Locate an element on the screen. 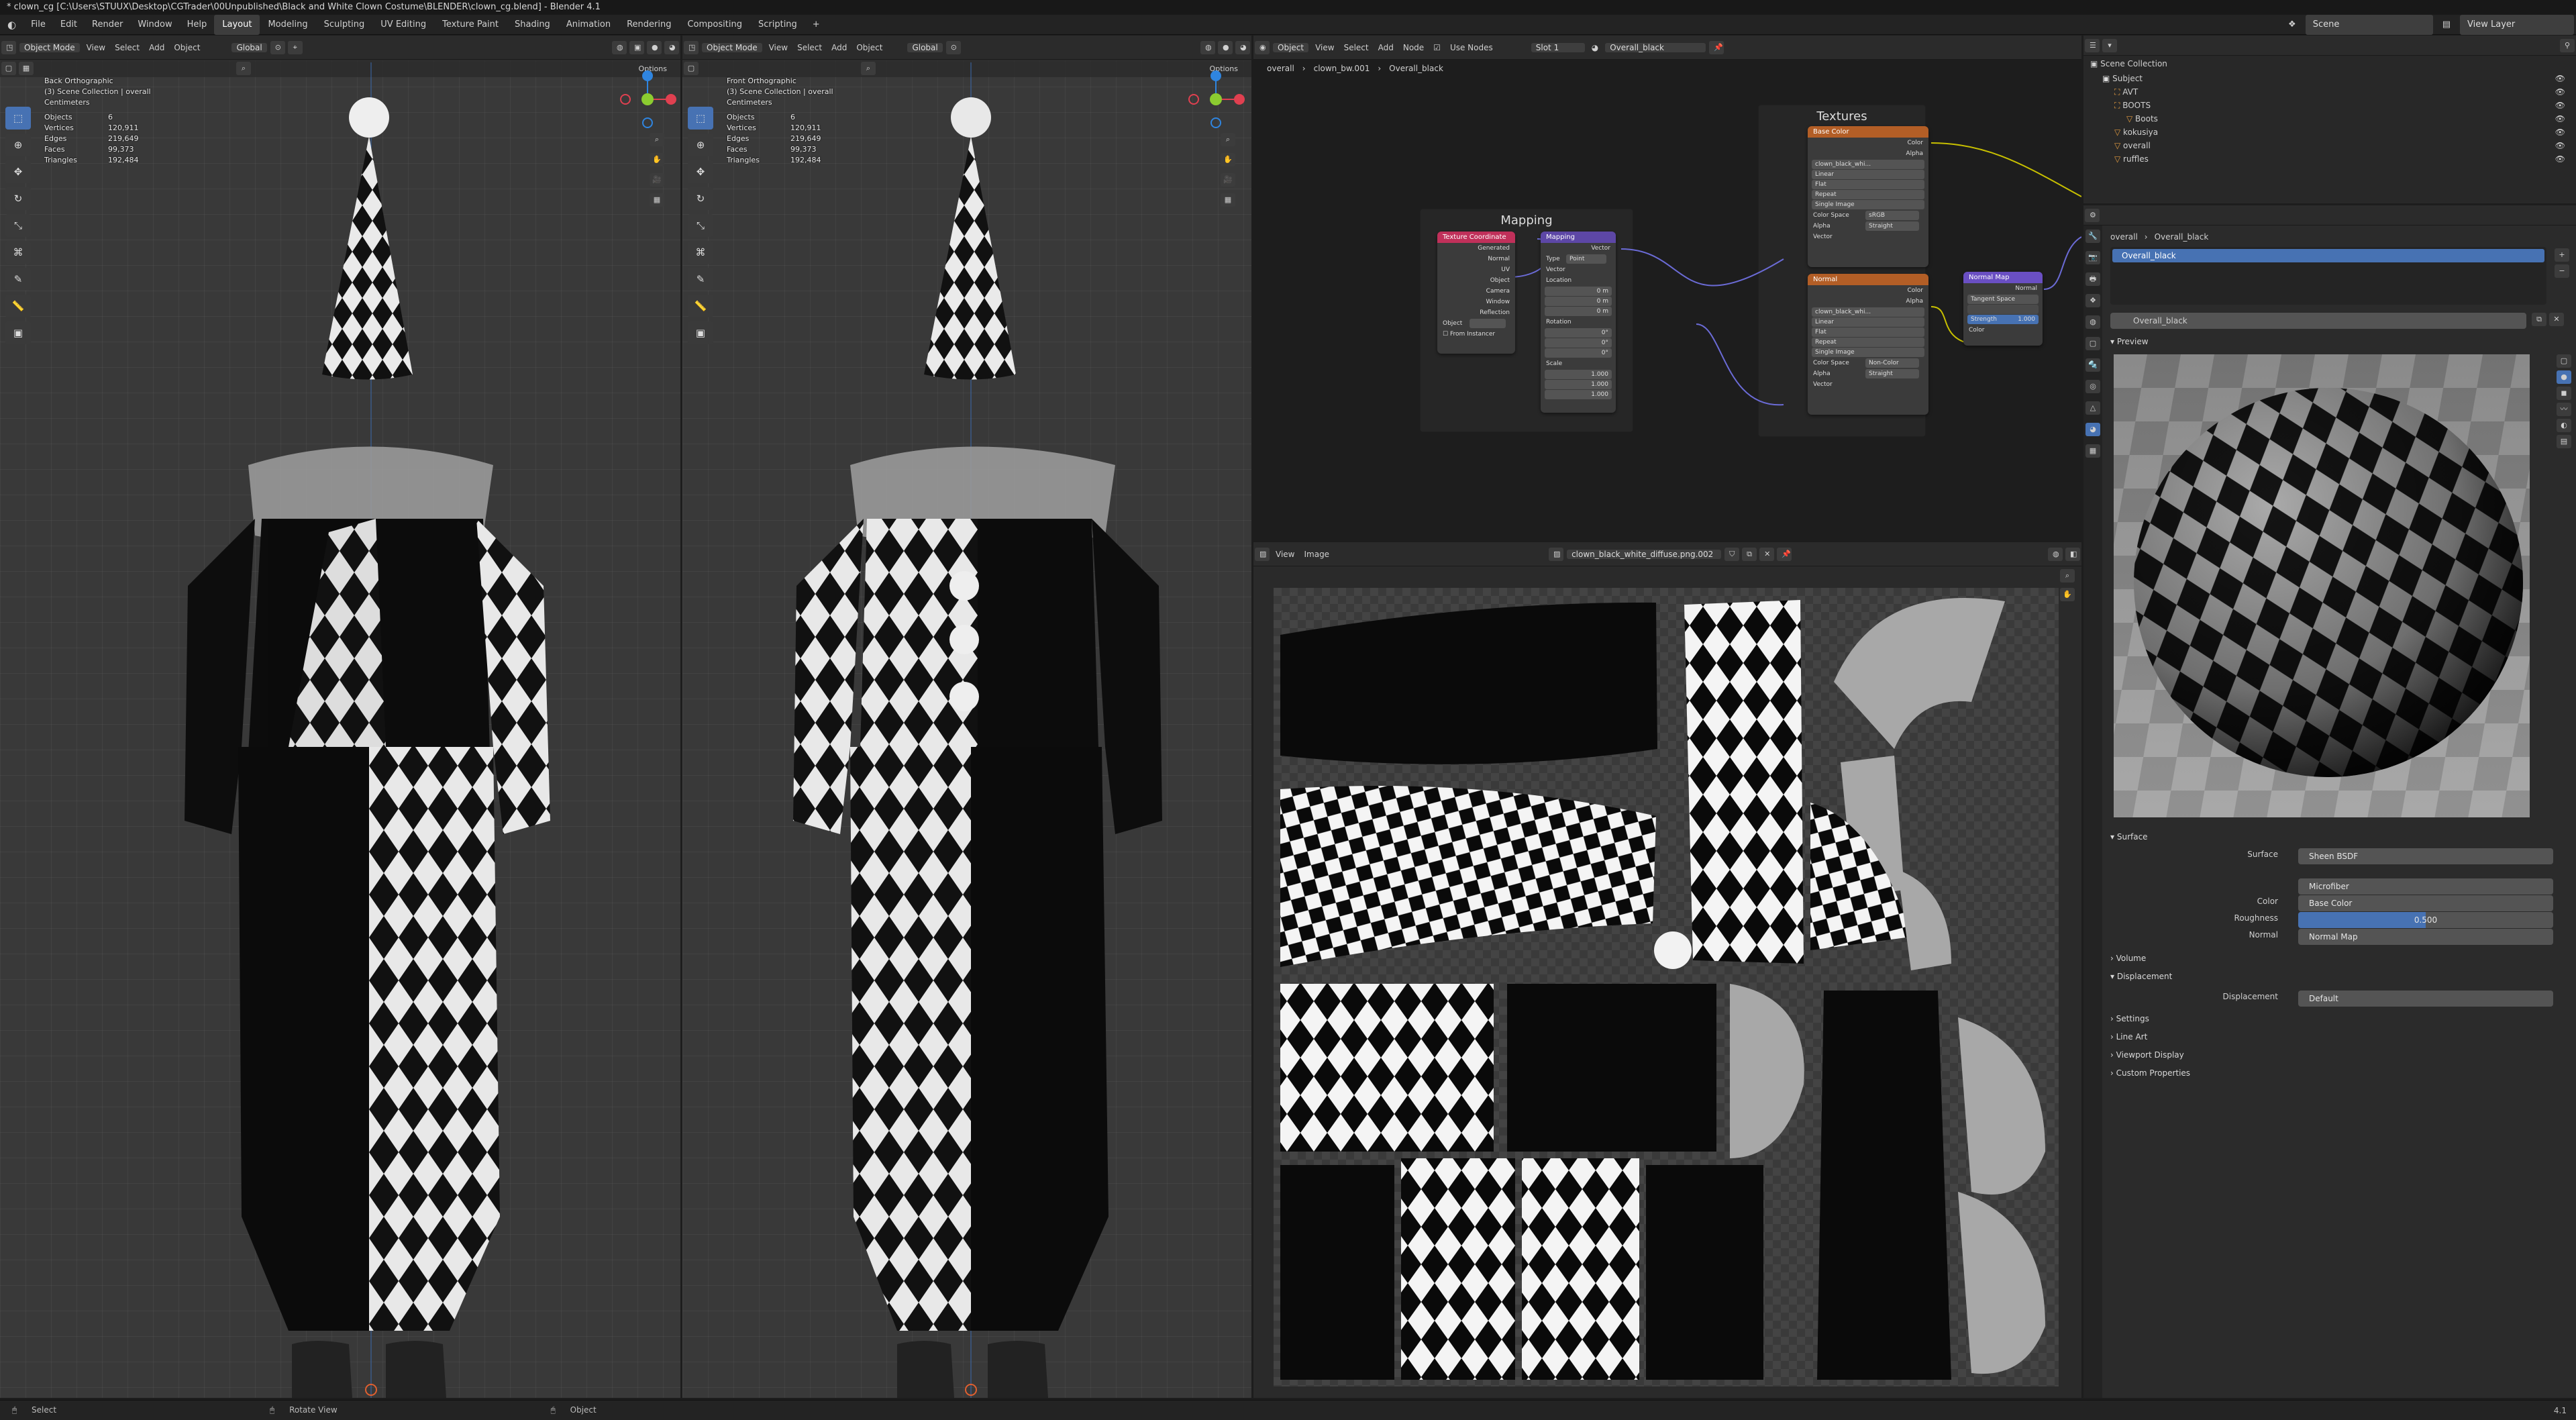 This screenshot has height=1420, width=2576. duplicate-material-icon: ⧉ is located at coordinates (2539, 319).